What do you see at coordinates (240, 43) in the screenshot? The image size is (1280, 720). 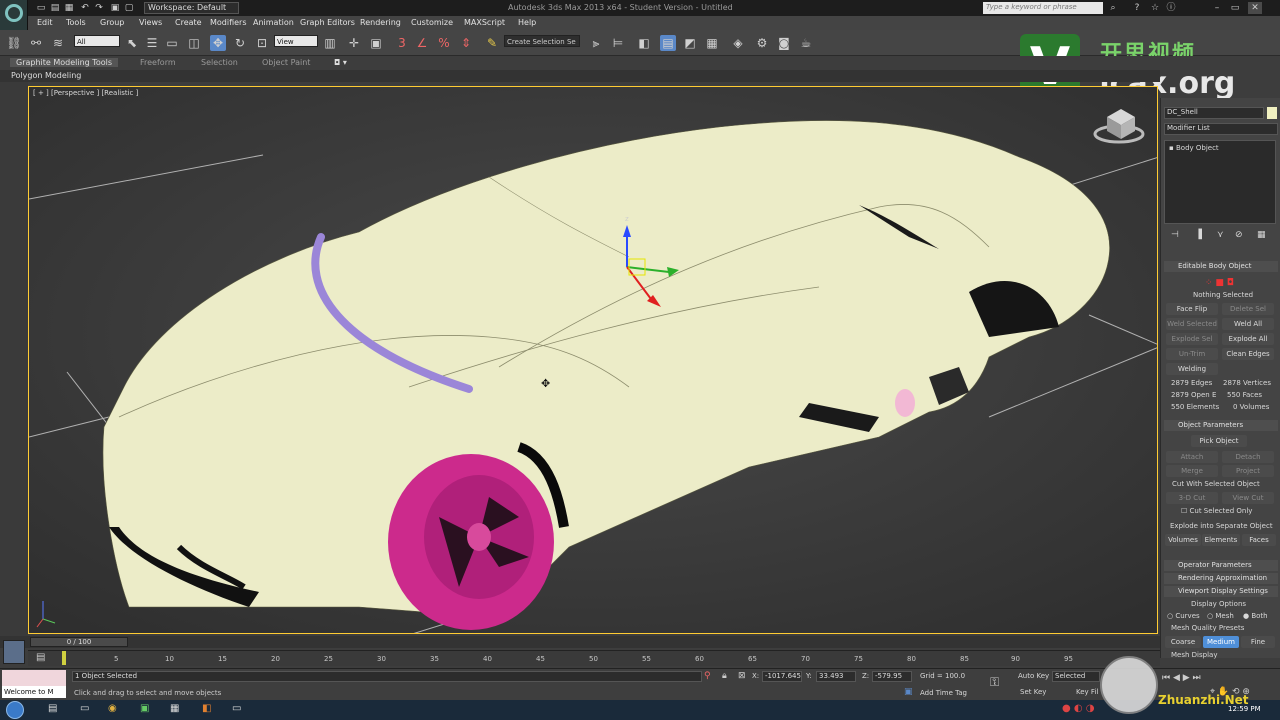 I see `rotate-icon: ↻` at bounding box center [240, 43].